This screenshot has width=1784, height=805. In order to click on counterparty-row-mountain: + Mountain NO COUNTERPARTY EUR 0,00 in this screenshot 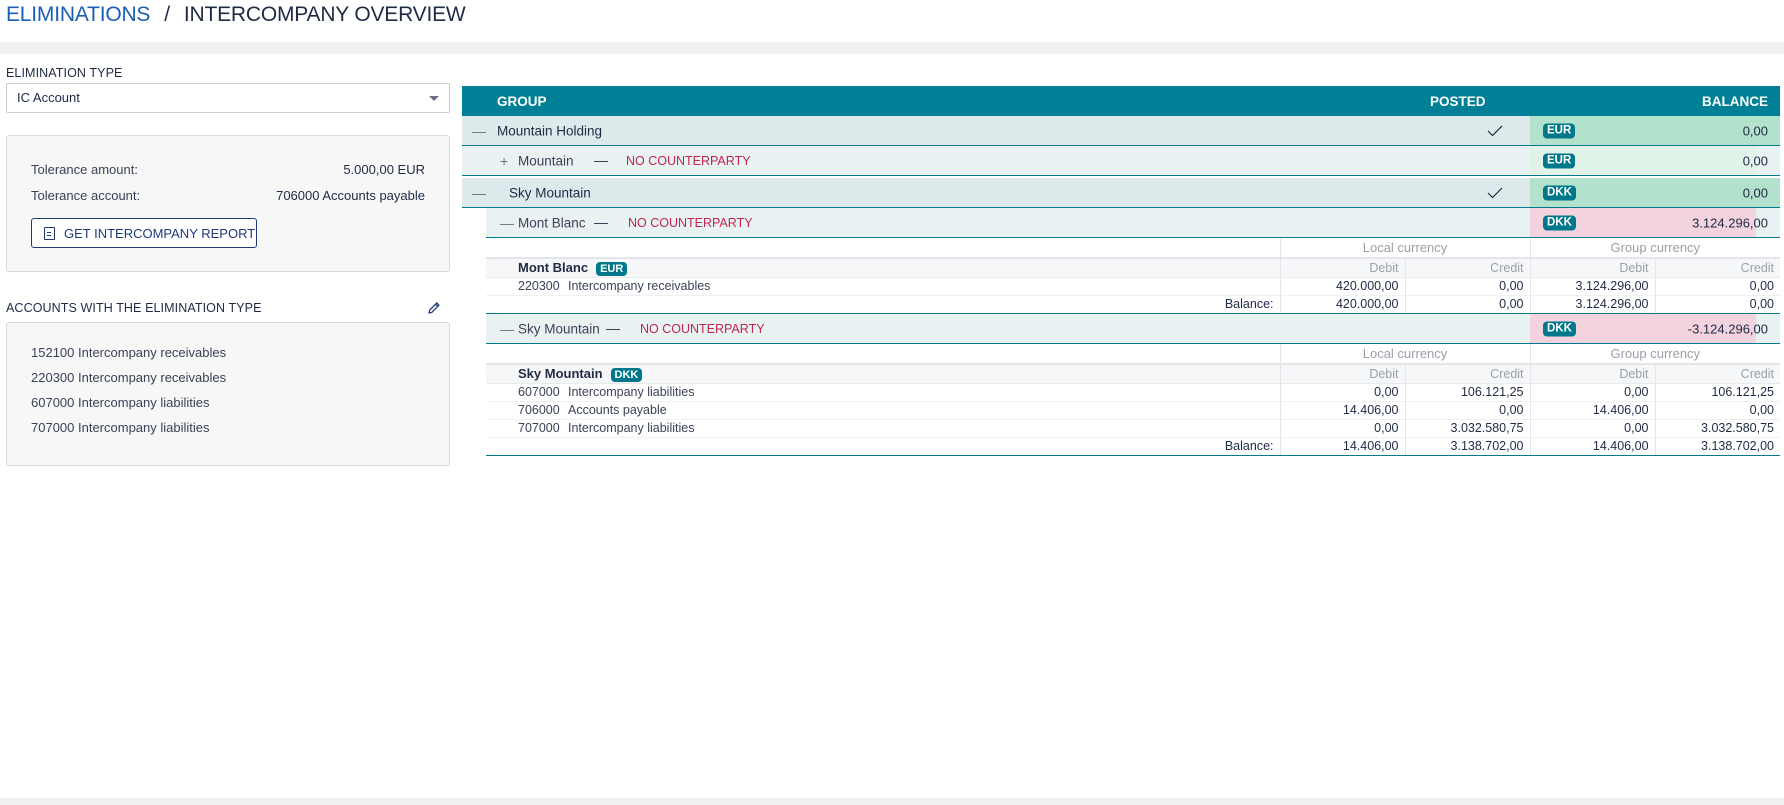, I will do `click(1121, 161)`.